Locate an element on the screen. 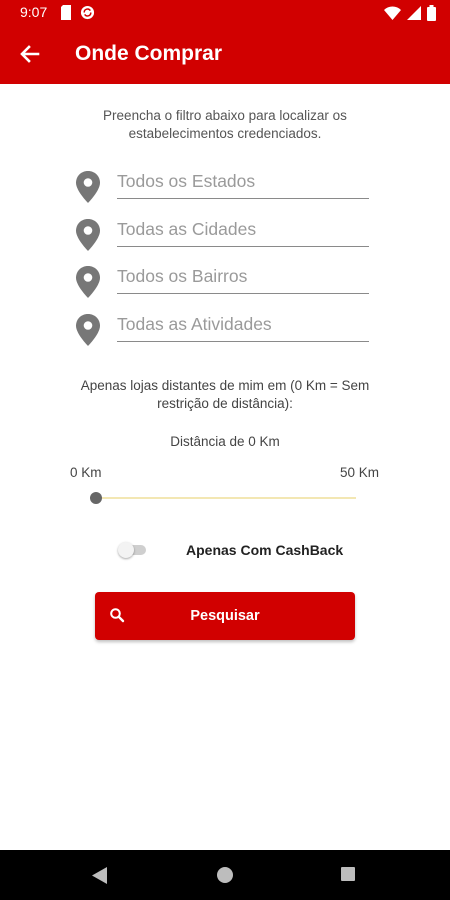 The height and width of the screenshot is (900, 450). signal-icon is located at coordinates (414, 15).